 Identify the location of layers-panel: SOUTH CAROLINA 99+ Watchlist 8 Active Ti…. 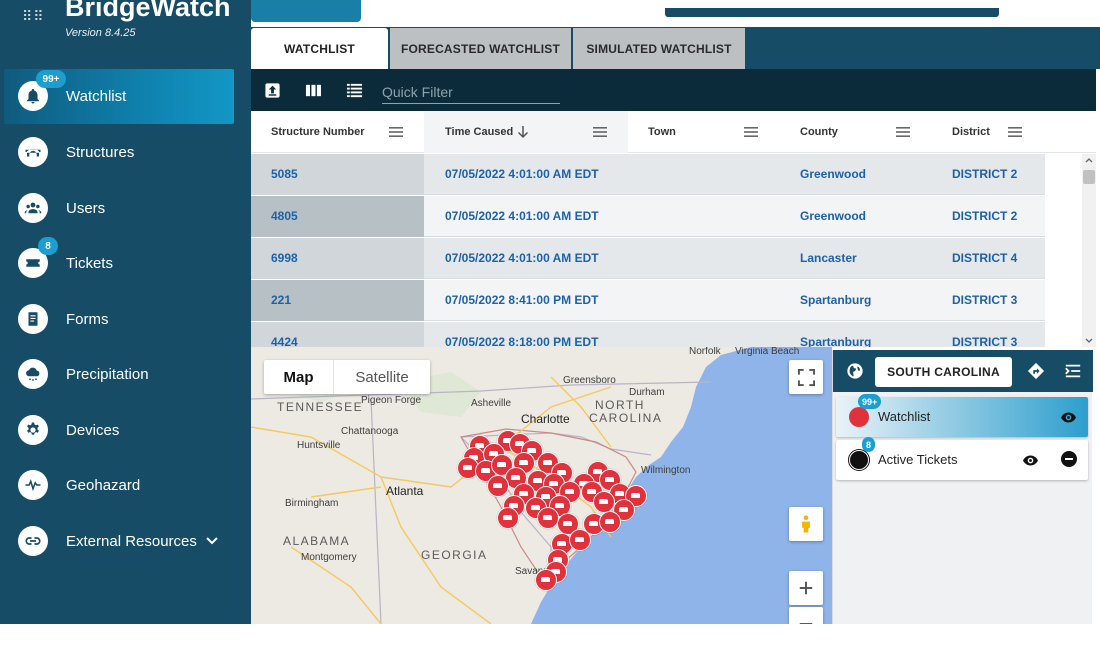
(962, 487).